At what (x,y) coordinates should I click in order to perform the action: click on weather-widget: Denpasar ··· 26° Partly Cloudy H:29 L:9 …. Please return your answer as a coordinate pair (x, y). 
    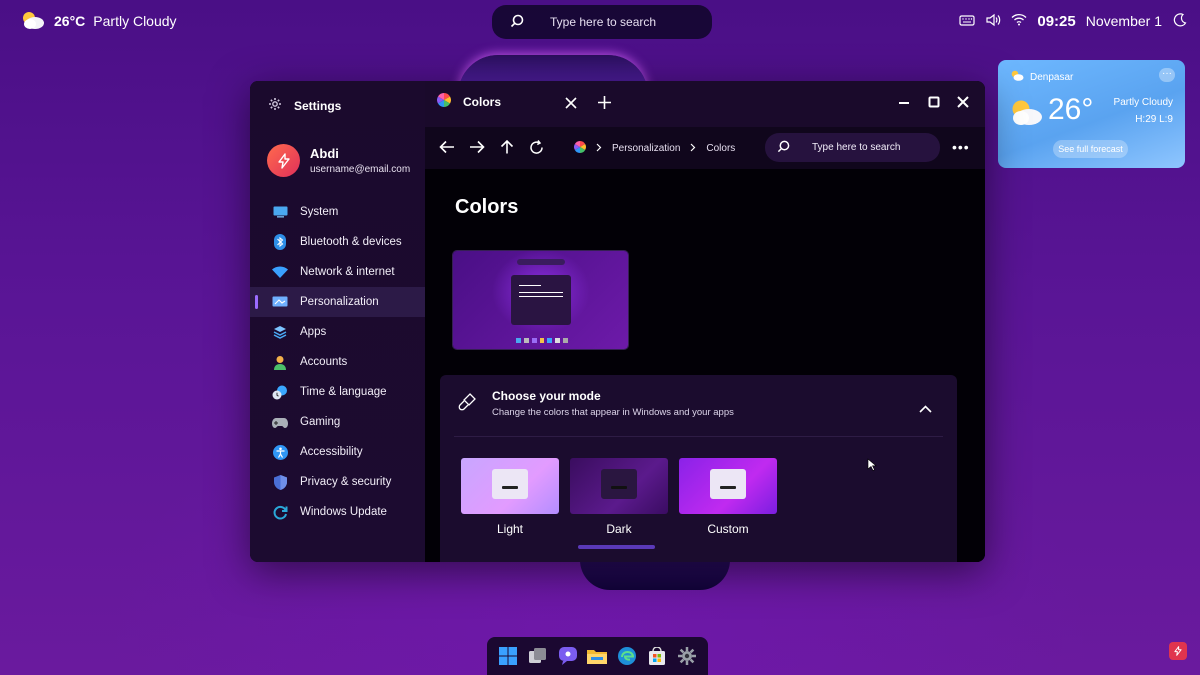
    Looking at the image, I should click on (1091, 114).